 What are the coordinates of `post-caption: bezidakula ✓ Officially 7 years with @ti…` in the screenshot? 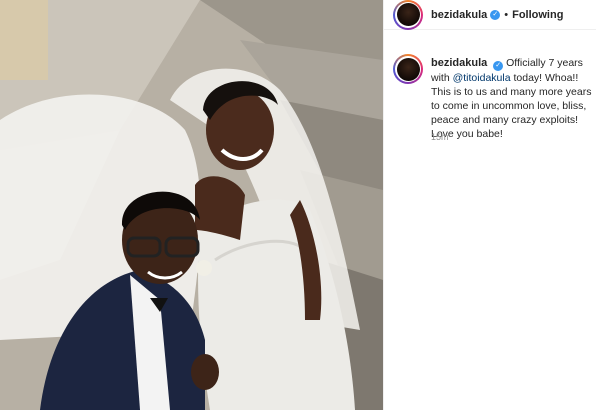 It's located at (493, 97).